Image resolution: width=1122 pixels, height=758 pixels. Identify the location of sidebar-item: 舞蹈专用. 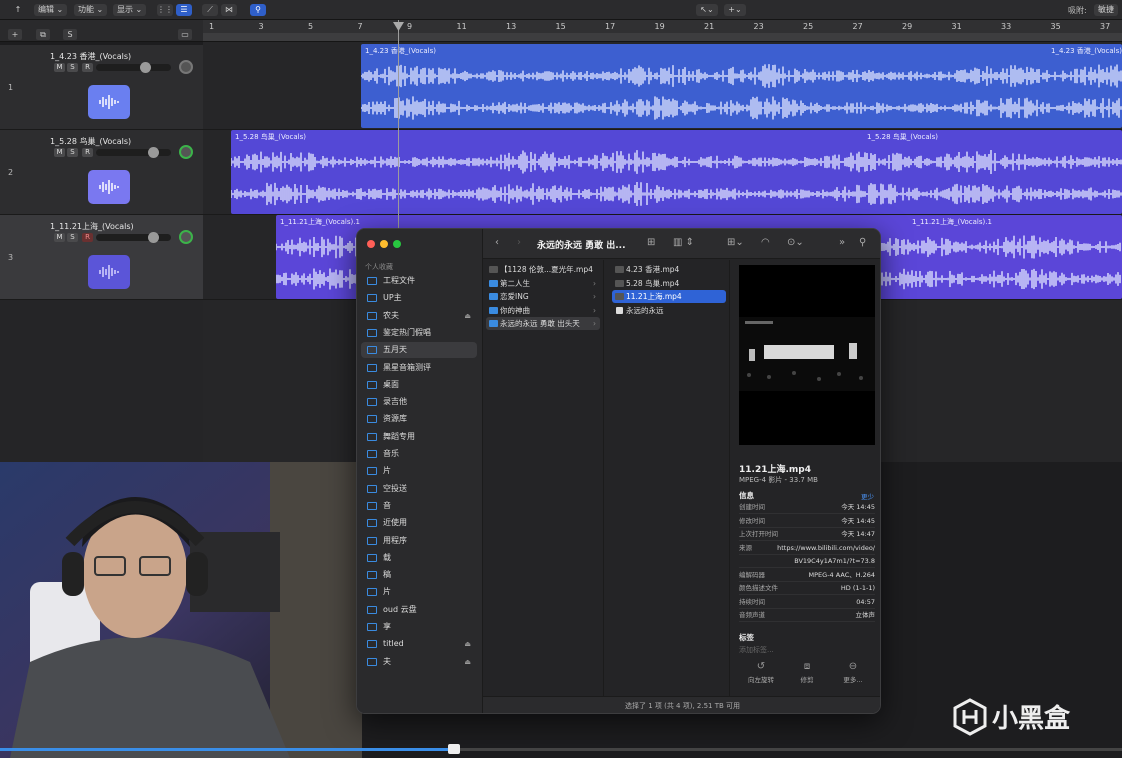
(419, 437).